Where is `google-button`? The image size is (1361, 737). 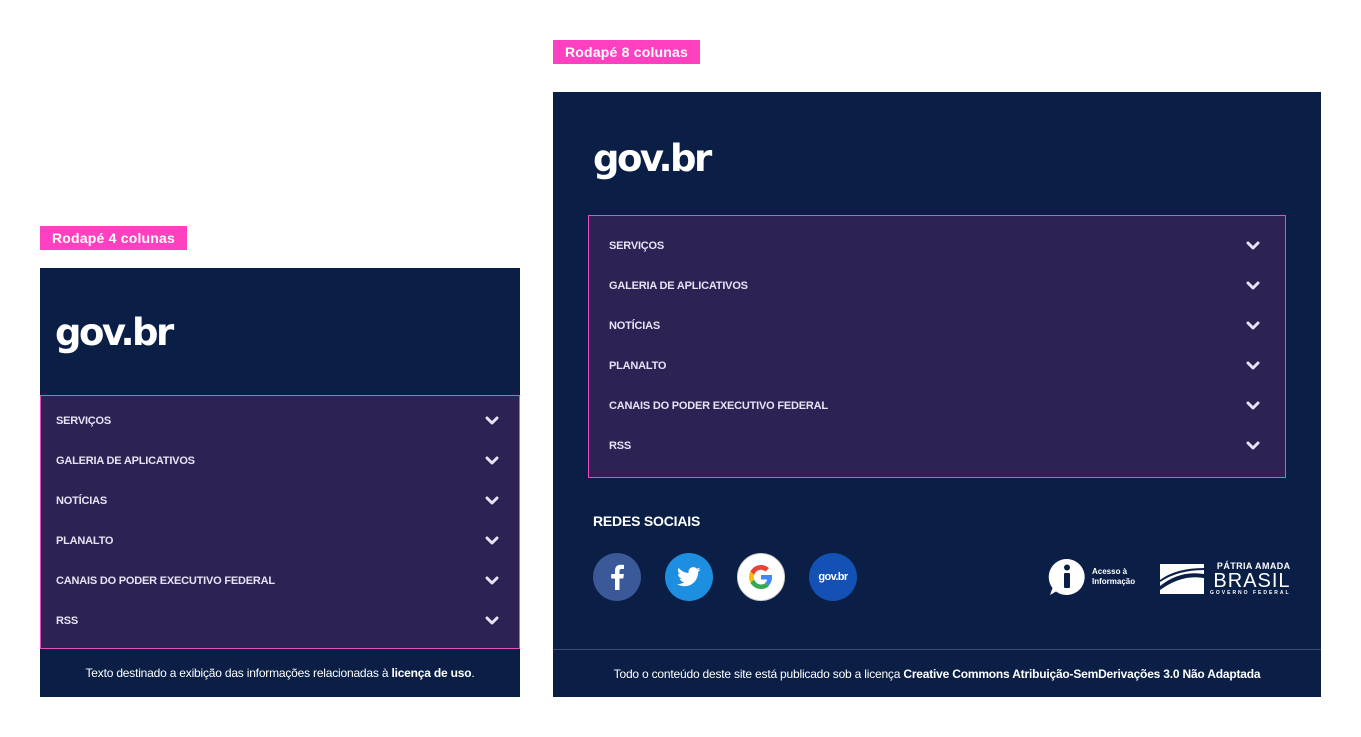
google-button is located at coordinates (761, 577).